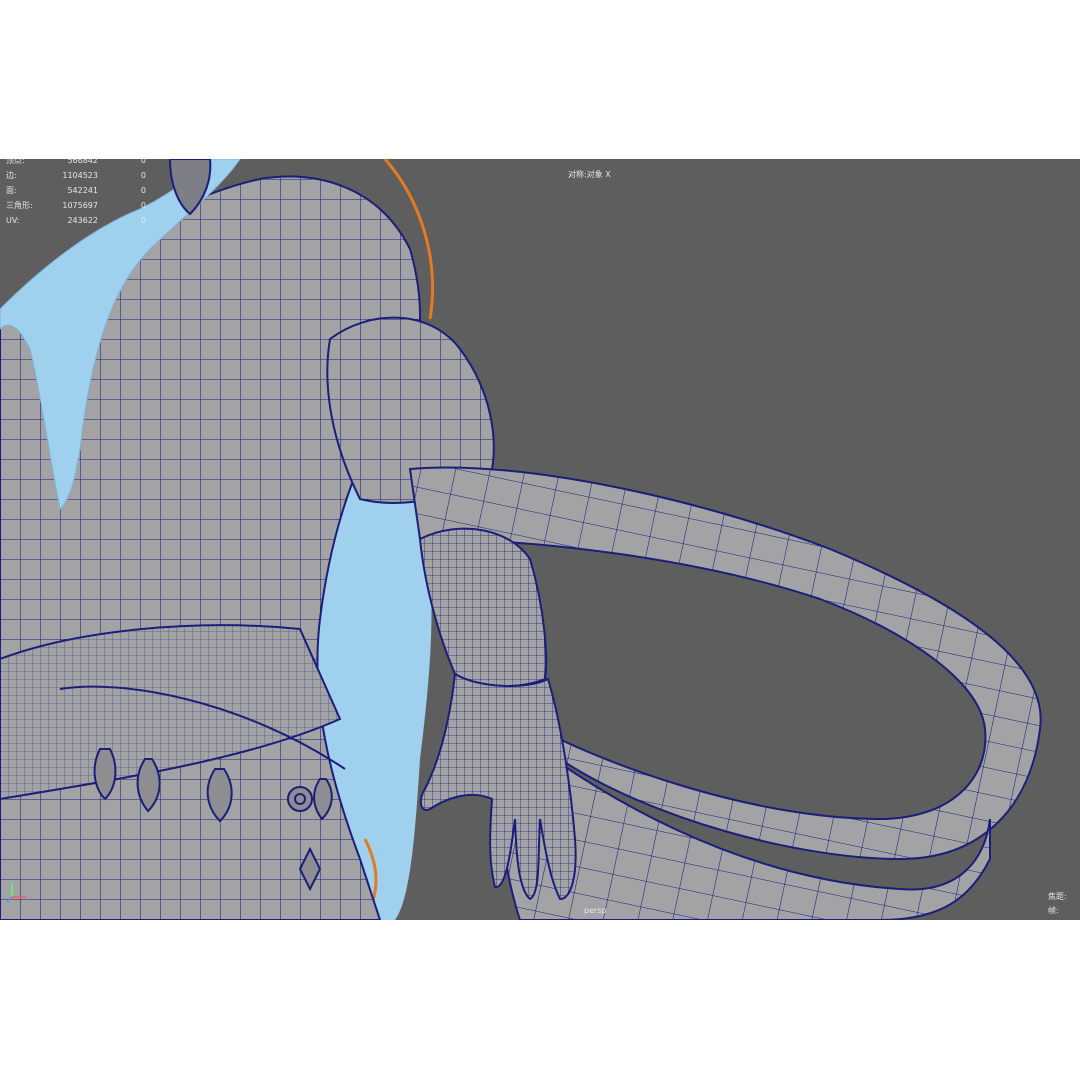  I want to click on camera-name-label: persp, so click(595, 910).